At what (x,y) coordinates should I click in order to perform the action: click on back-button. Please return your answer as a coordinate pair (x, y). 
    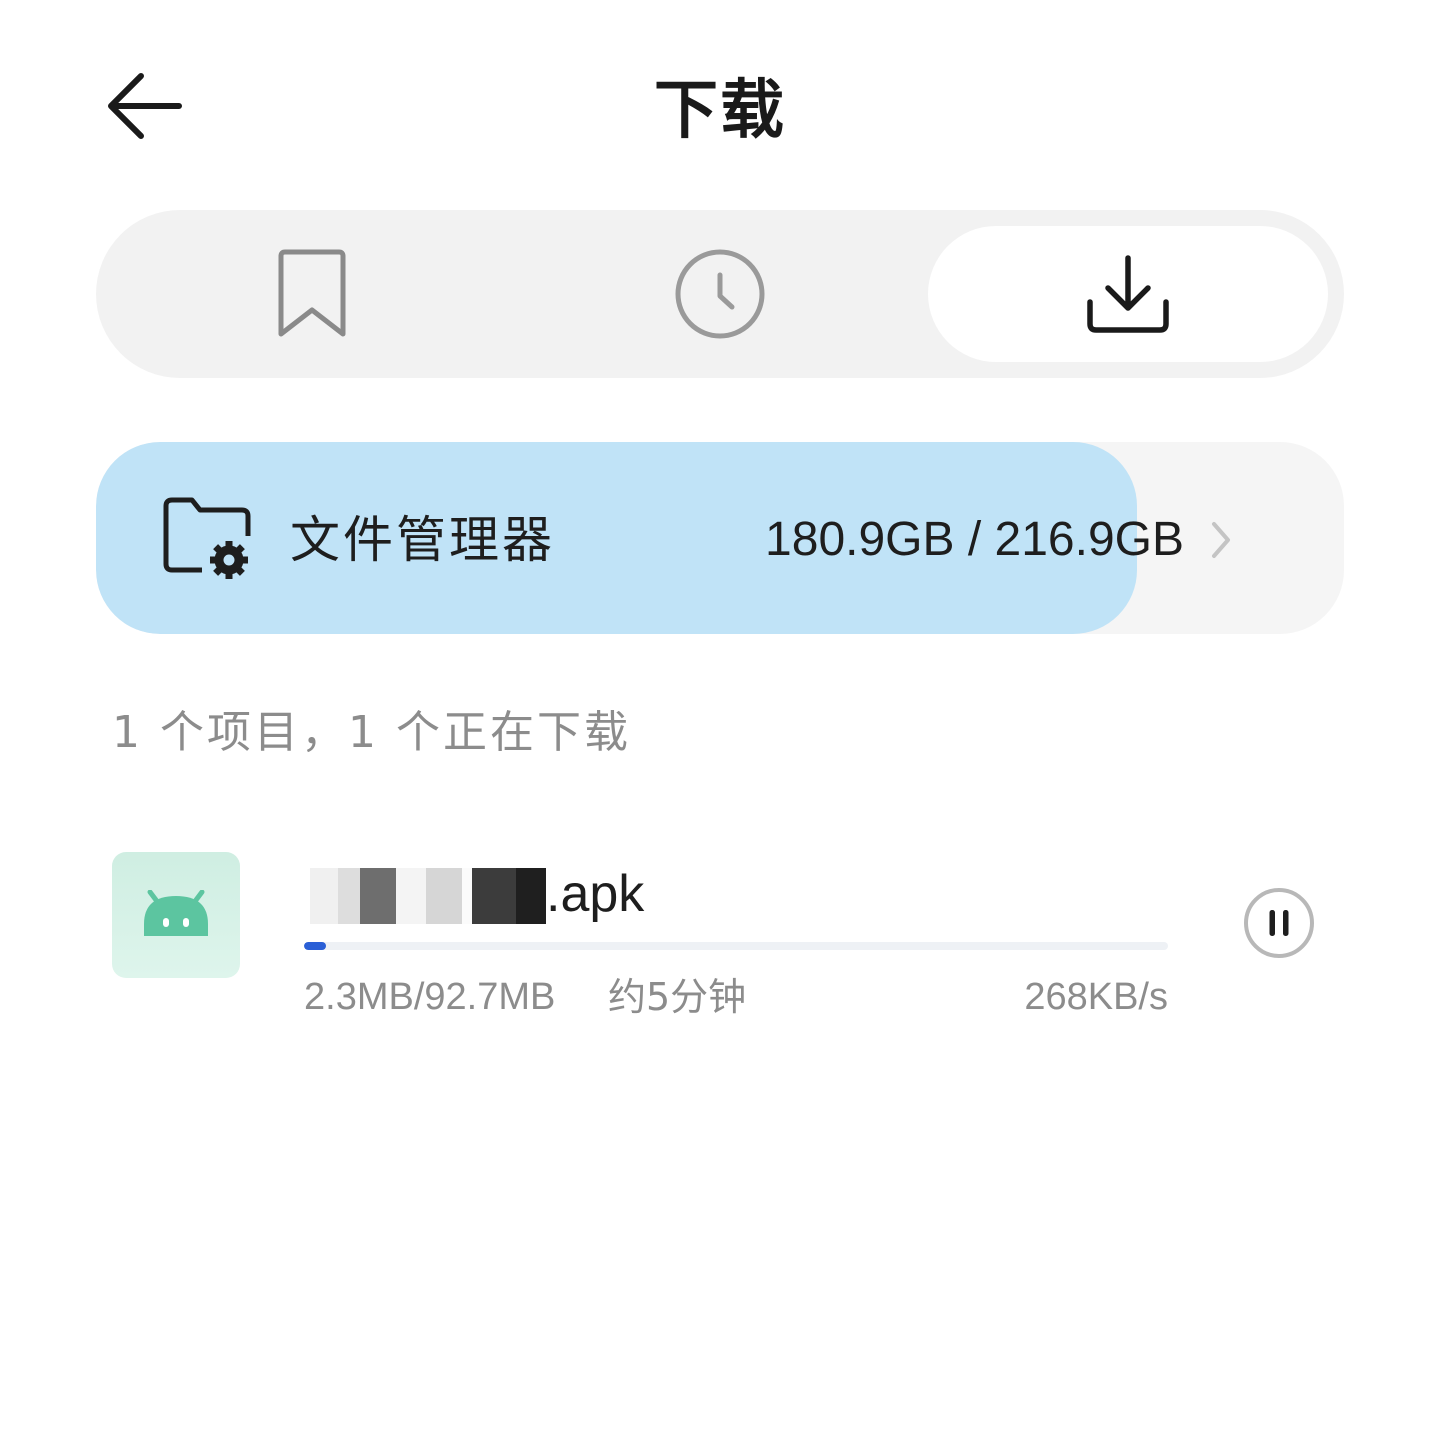
    Looking at the image, I should click on (144, 106).